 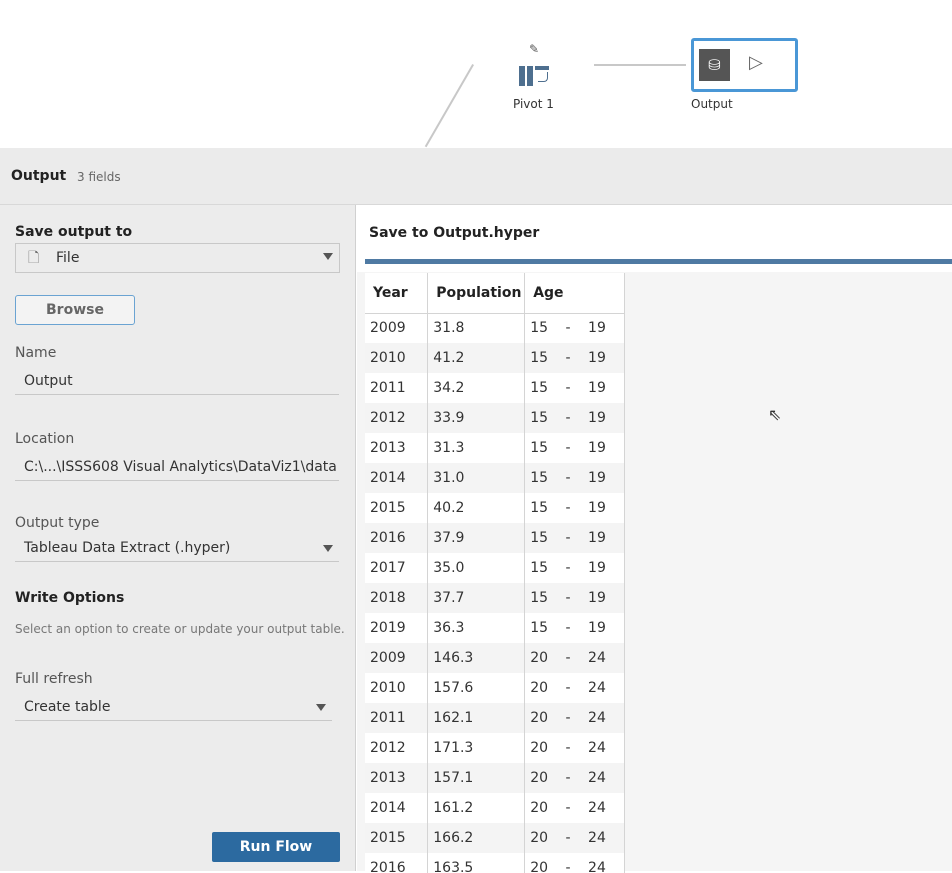 I want to click on cell-population: 35.0, so click(x=476, y=568).